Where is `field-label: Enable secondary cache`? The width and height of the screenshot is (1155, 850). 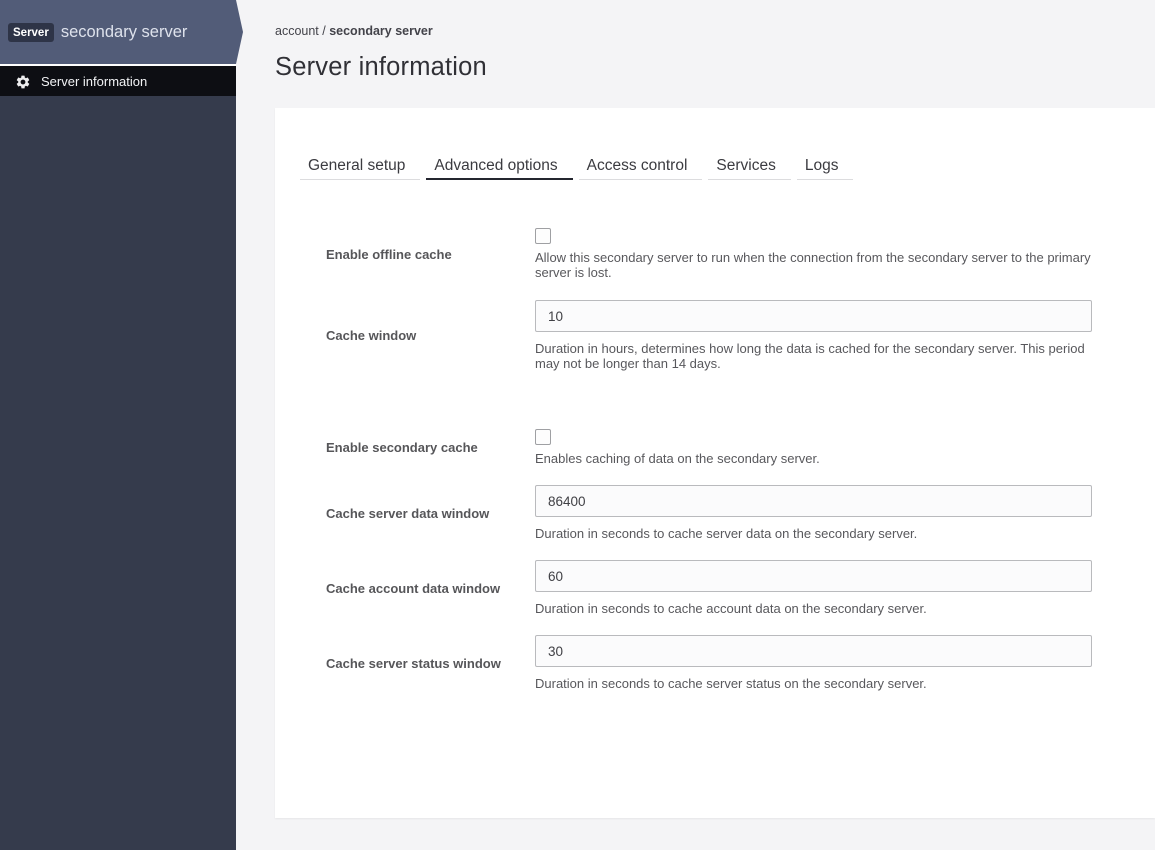
field-label: Enable secondary cache is located at coordinates (402, 447).